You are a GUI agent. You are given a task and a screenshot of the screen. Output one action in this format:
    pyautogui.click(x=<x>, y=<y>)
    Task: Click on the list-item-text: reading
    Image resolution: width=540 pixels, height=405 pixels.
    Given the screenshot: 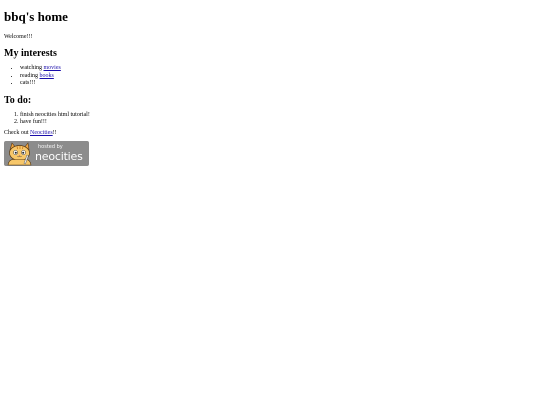 What is the action you would take?
    pyautogui.click(x=30, y=75)
    